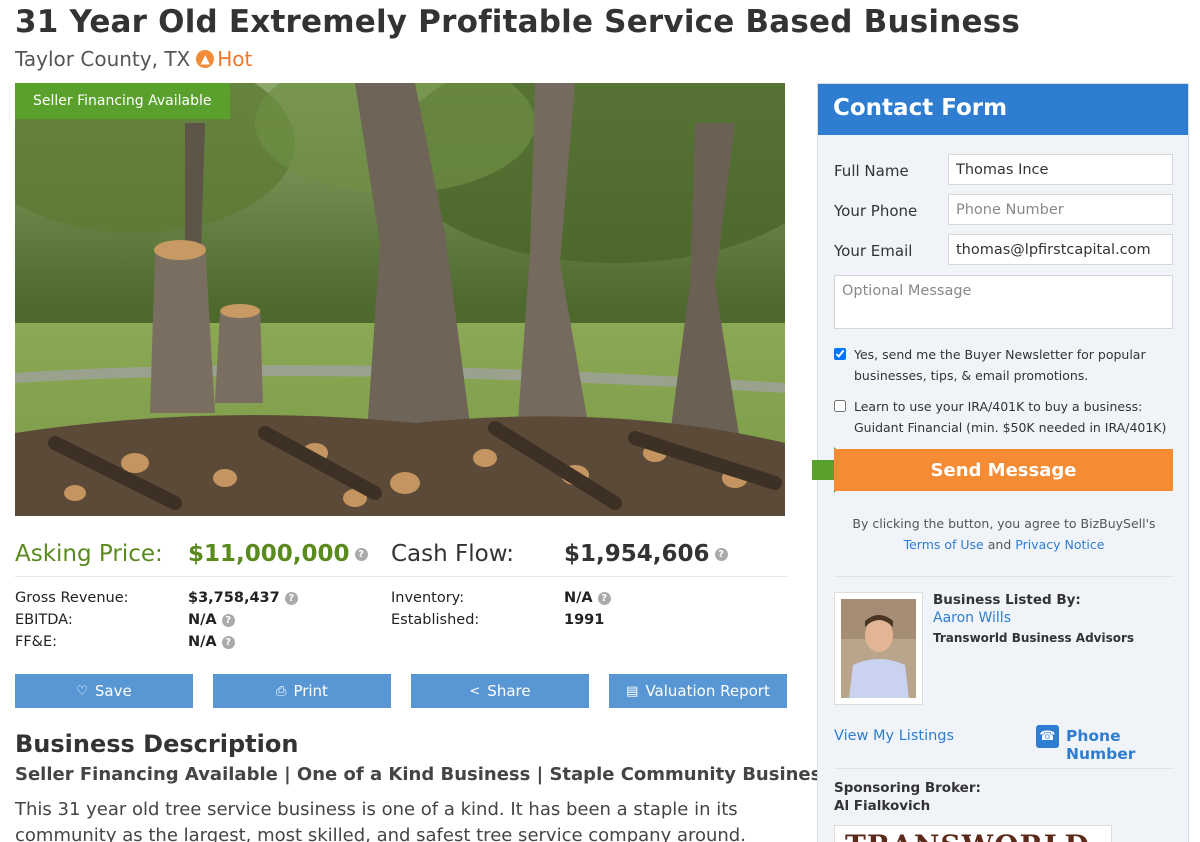 This screenshot has width=1200, height=842. Describe the element at coordinates (475, 691) in the screenshot. I see `share-icon: <` at that location.